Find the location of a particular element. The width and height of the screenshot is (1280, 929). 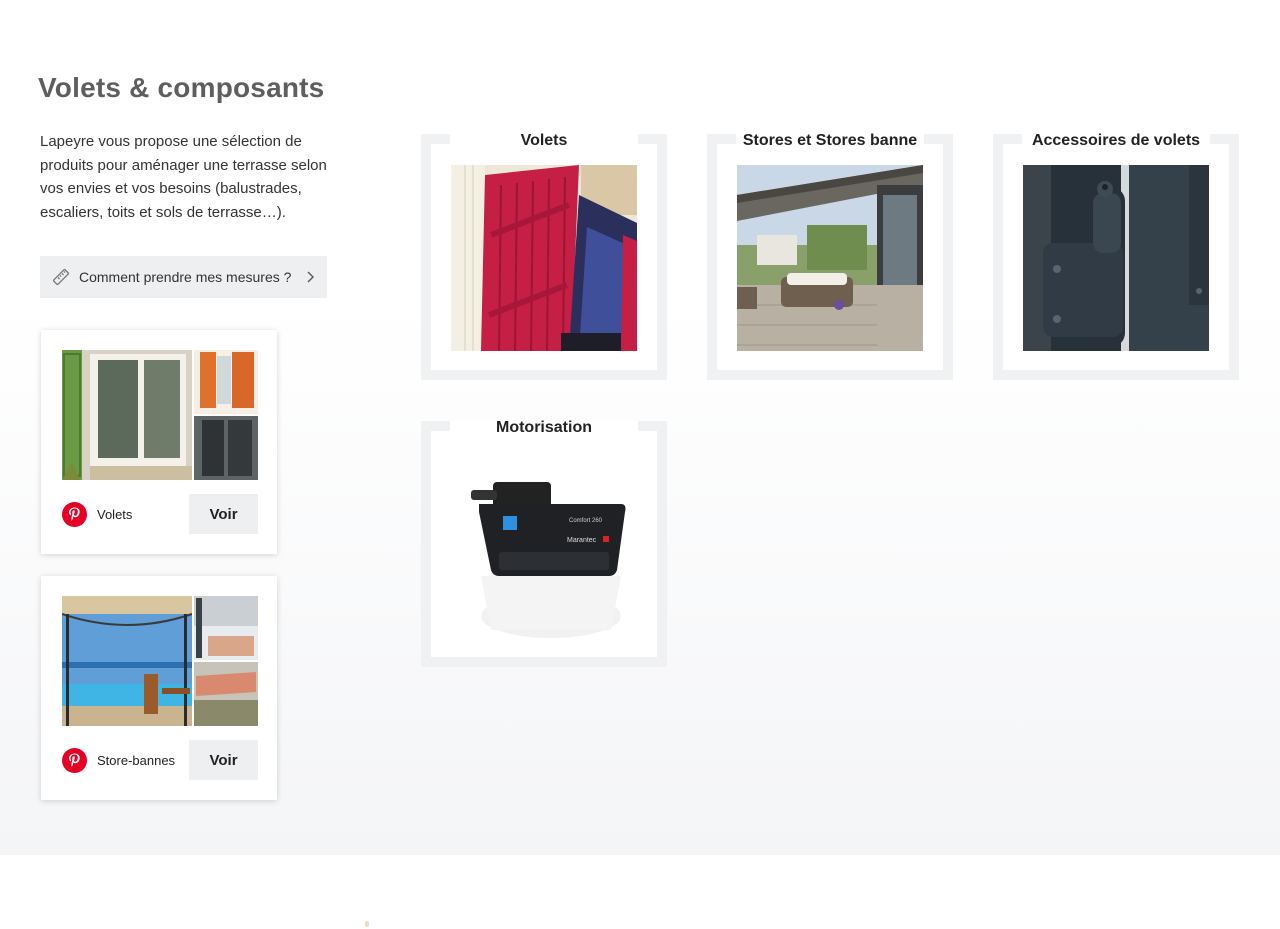

category-title: Motorisation is located at coordinates (544, 432).